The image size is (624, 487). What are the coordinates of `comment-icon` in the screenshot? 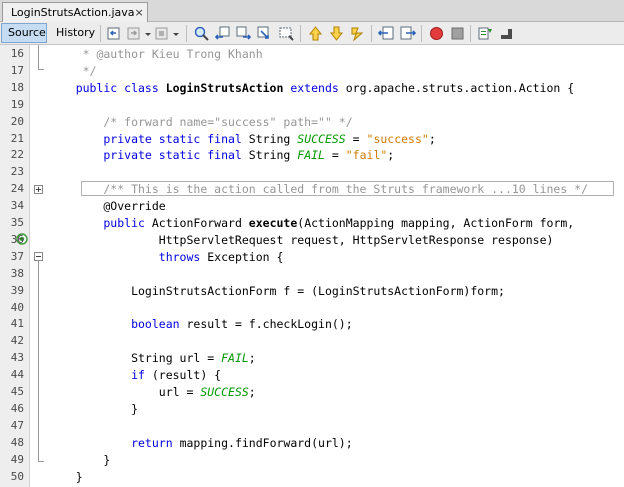 It's located at (485, 33).